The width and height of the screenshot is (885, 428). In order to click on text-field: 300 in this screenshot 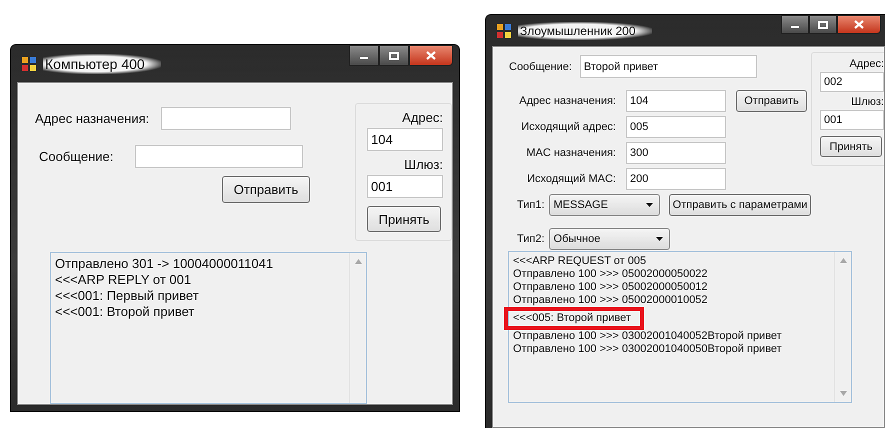, I will do `click(676, 153)`.